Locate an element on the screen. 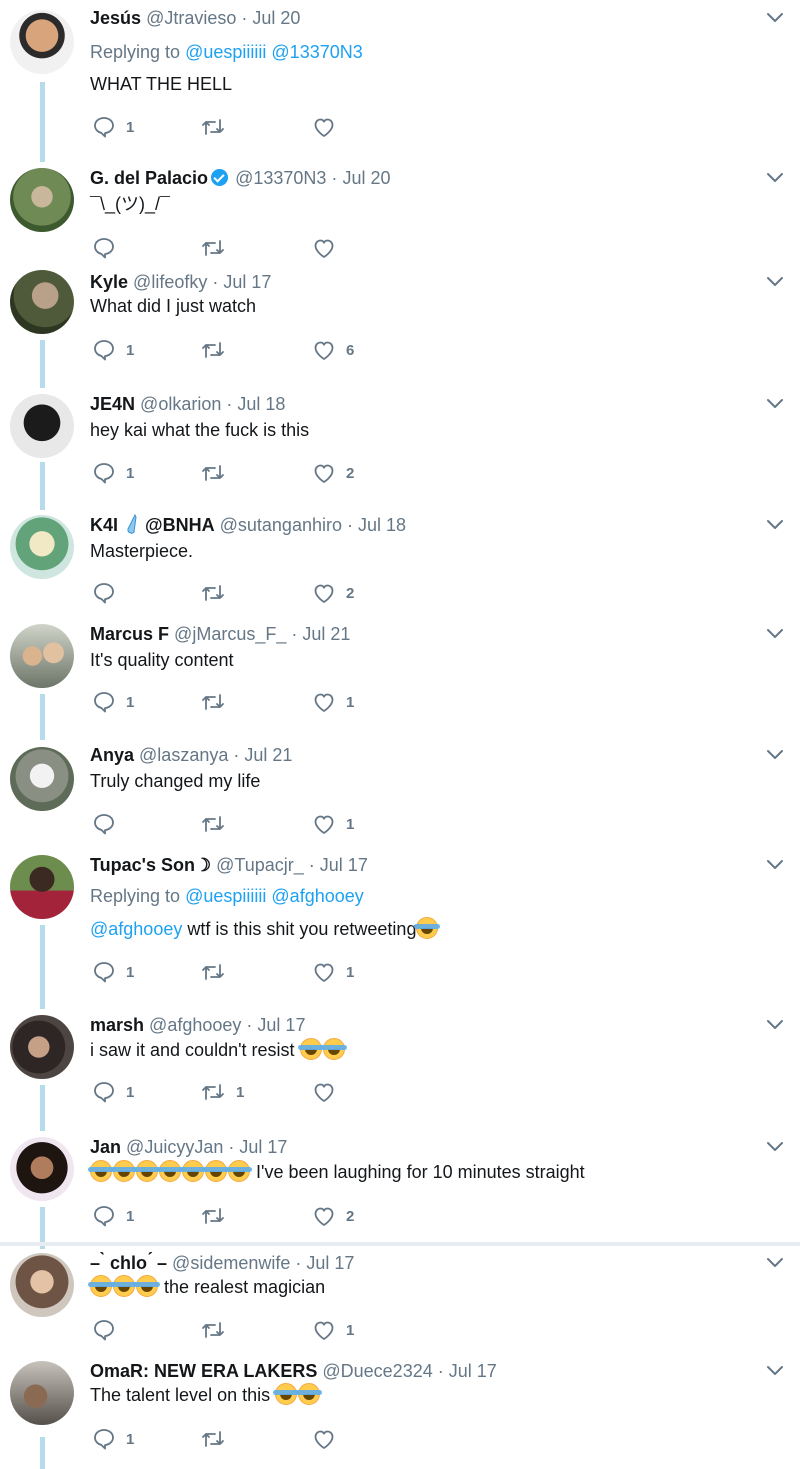  user-handle: @Duece2324 is located at coordinates (377, 1371).